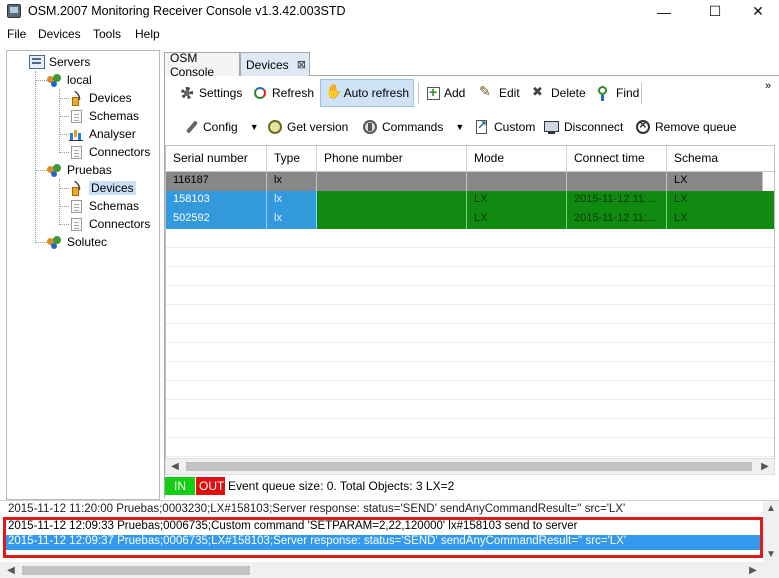  Describe the element at coordinates (254, 127) in the screenshot. I see `config-dropdown-icon: ▼` at that location.